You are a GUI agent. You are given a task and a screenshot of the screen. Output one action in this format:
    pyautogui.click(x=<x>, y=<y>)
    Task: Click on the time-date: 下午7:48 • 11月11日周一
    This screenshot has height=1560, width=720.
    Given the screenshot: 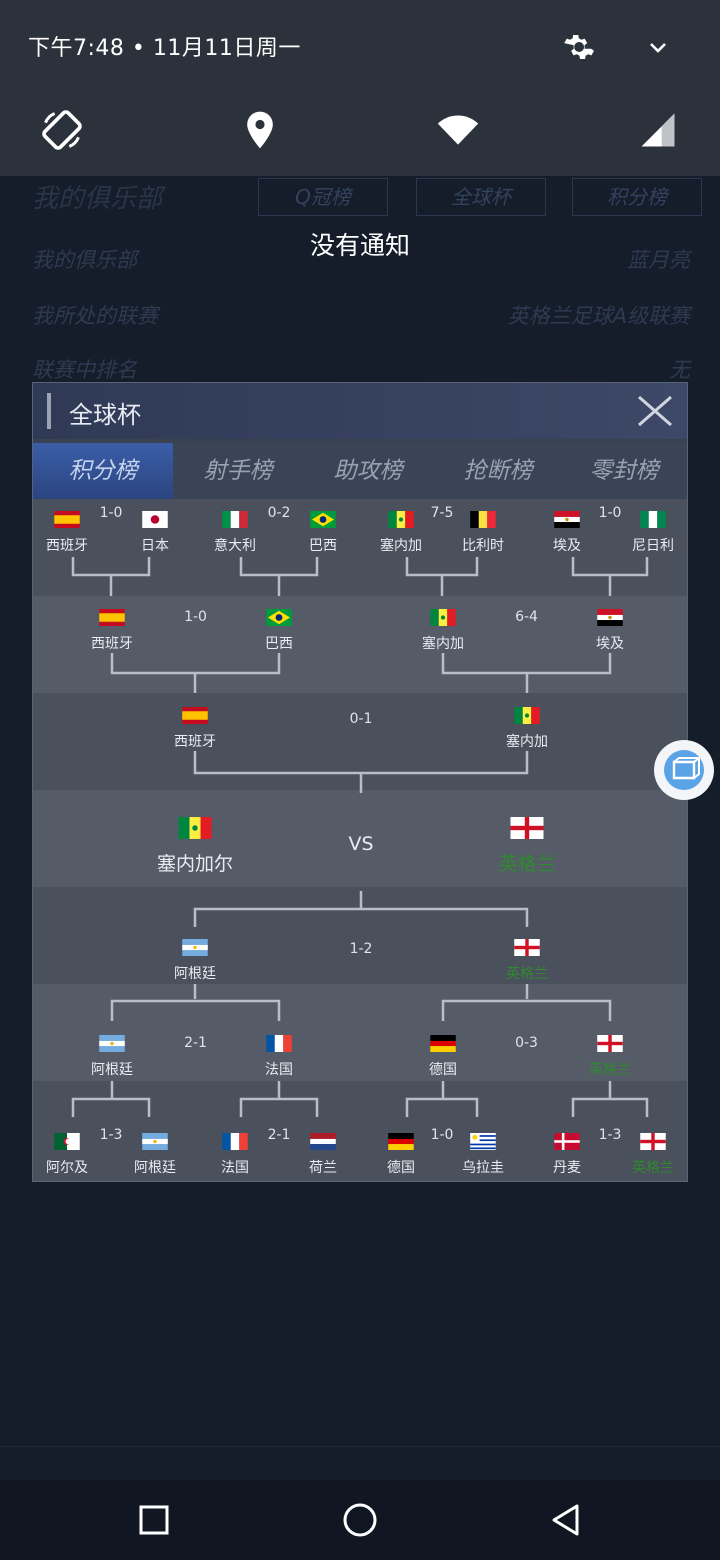 What is the action you would take?
    pyautogui.click(x=164, y=48)
    